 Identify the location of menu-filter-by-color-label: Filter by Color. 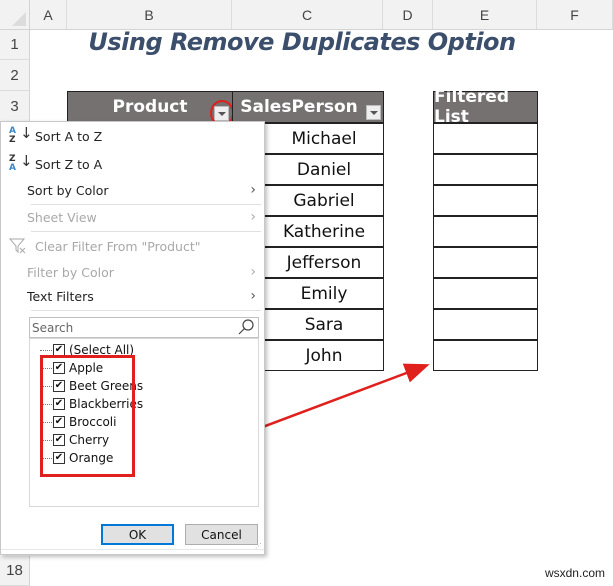
(70, 272).